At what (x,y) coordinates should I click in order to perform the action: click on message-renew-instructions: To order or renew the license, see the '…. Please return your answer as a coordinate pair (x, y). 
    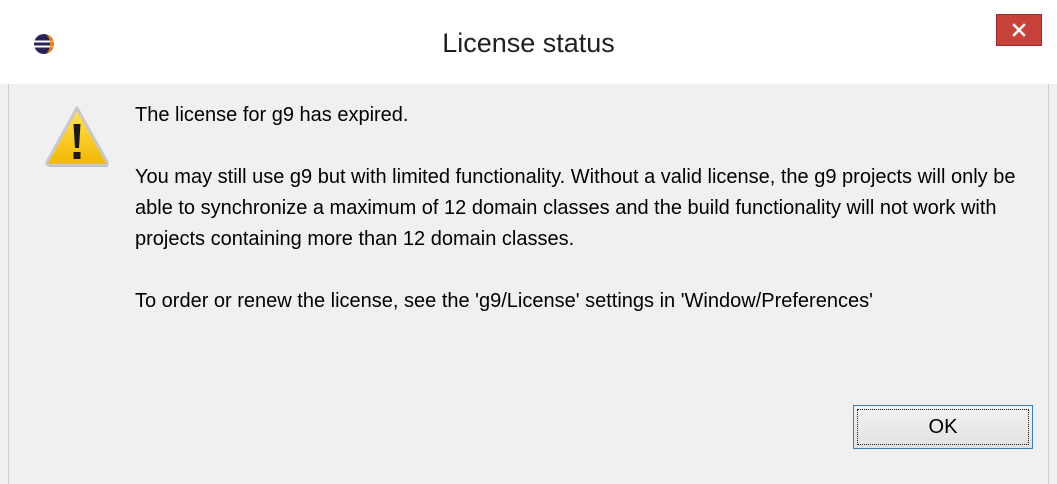
    Looking at the image, I should click on (504, 301).